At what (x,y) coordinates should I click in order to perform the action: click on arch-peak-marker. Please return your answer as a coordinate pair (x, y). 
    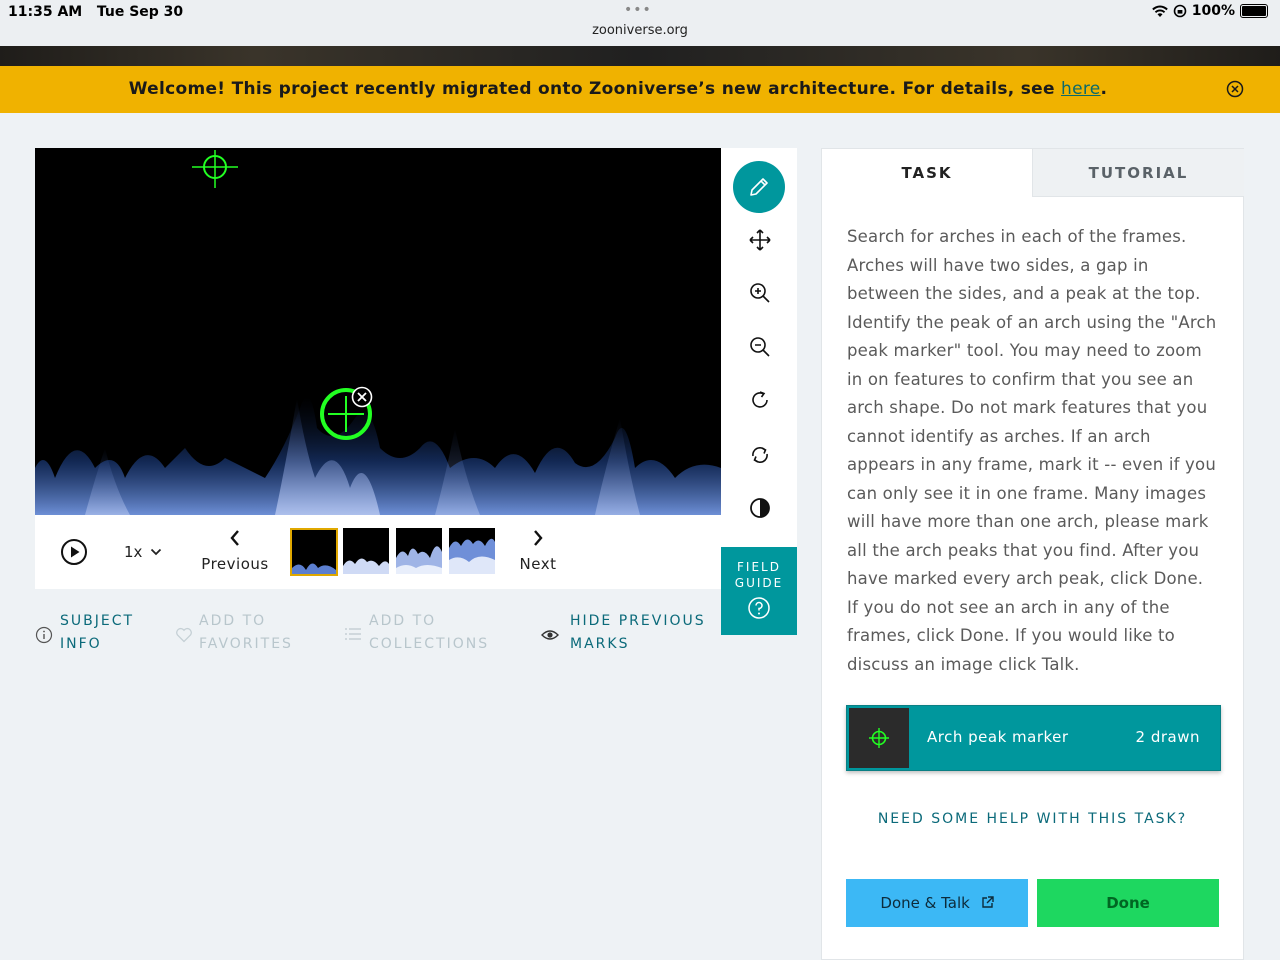
    Looking at the image, I should click on (215, 169).